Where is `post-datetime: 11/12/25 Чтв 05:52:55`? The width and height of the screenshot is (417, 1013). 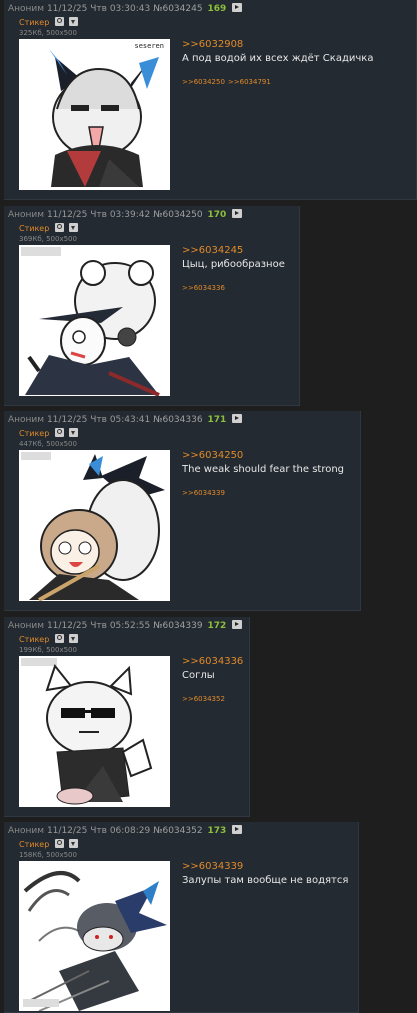
post-datetime: 11/12/25 Чтв 05:52:55 is located at coordinates (98, 626).